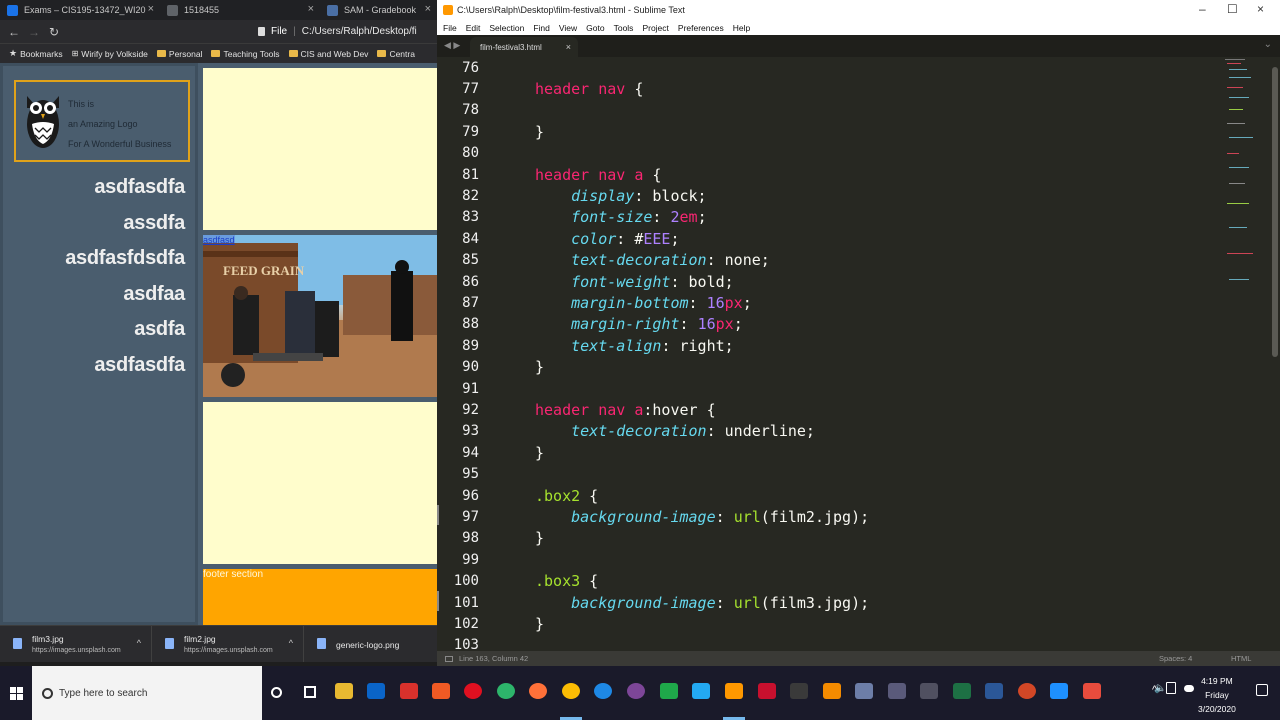  I want to click on file-explorer-icon, so click(344, 691).